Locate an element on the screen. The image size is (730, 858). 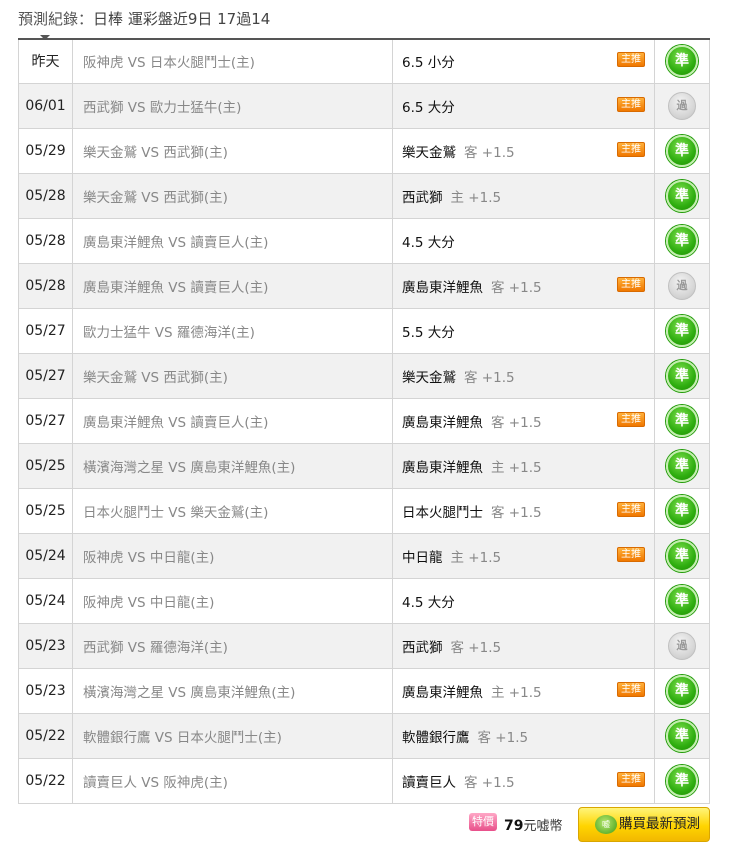
row-match: 阪神虎 VS 日本火腿鬥士(主) is located at coordinates (232, 61).